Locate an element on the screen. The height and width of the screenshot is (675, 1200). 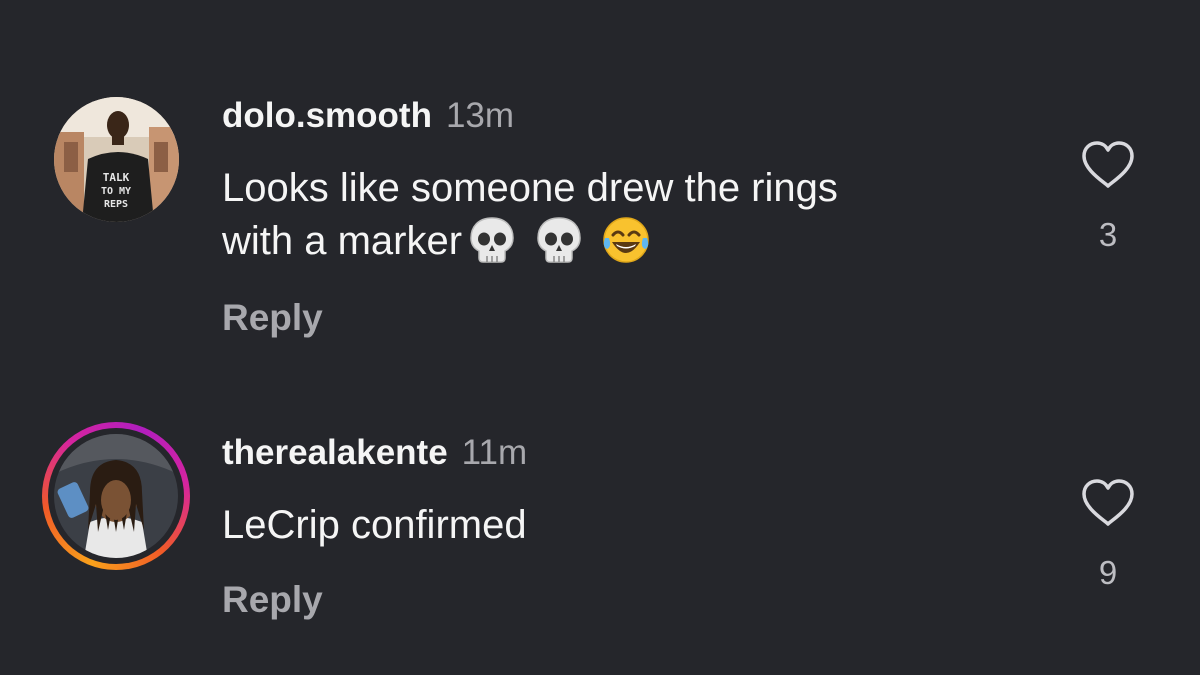
heart-icon is located at coordinates (1108, 503).